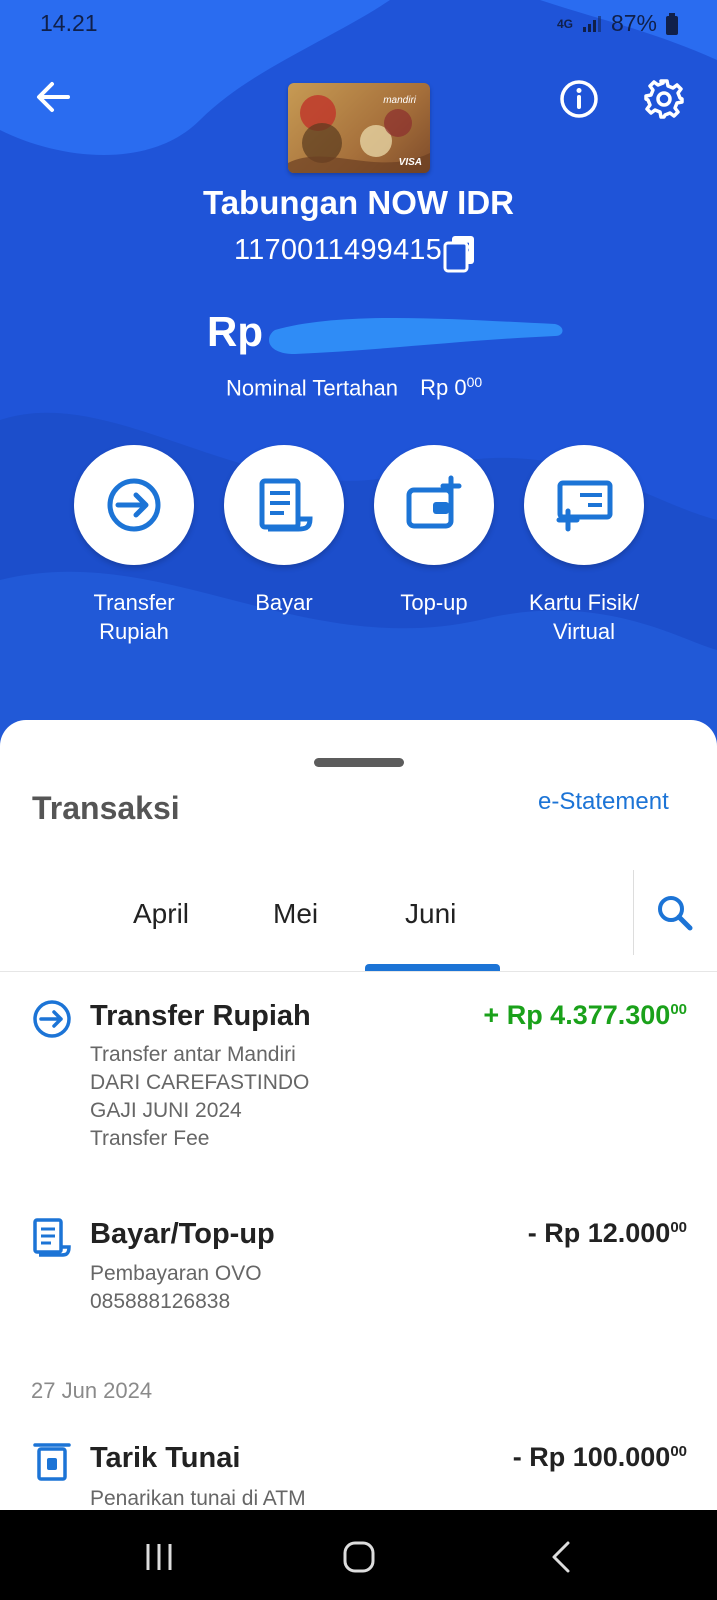  What do you see at coordinates (182, 1234) in the screenshot?
I see `transaction-title: Bayar/Top-up` at bounding box center [182, 1234].